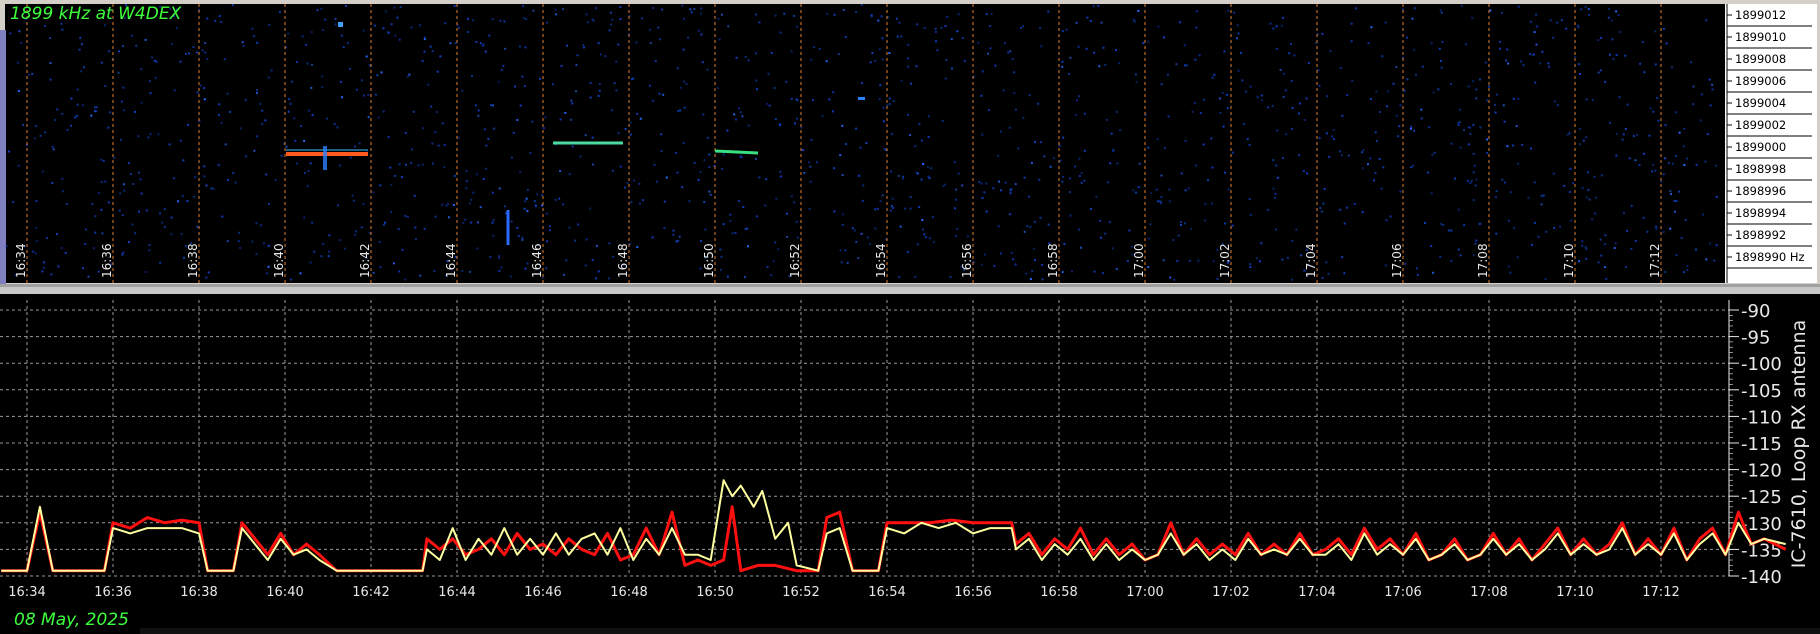 Image resolution: width=1820 pixels, height=634 pixels. What do you see at coordinates (21, 260) in the screenshot?
I see `waterfall-time-label: 16:34` at bounding box center [21, 260].